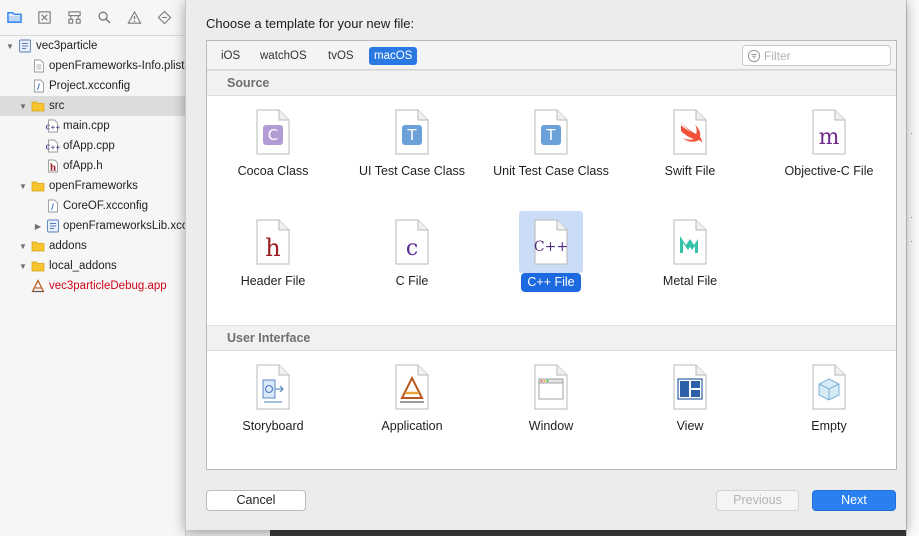 This screenshot has height=536, width=919. Describe the element at coordinates (90, 86) in the screenshot. I see `tree-label: Project.xcconfig` at that location.